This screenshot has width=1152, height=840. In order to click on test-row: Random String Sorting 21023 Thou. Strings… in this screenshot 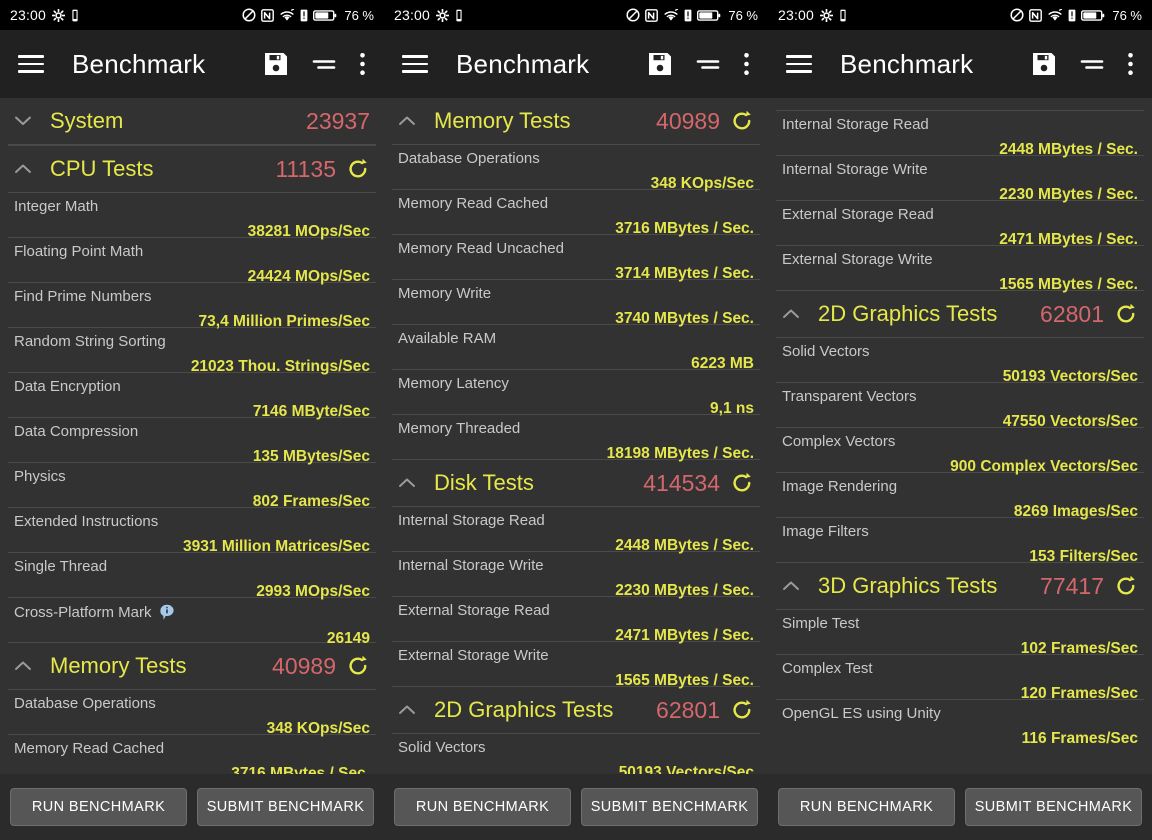, I will do `click(192, 351)`.